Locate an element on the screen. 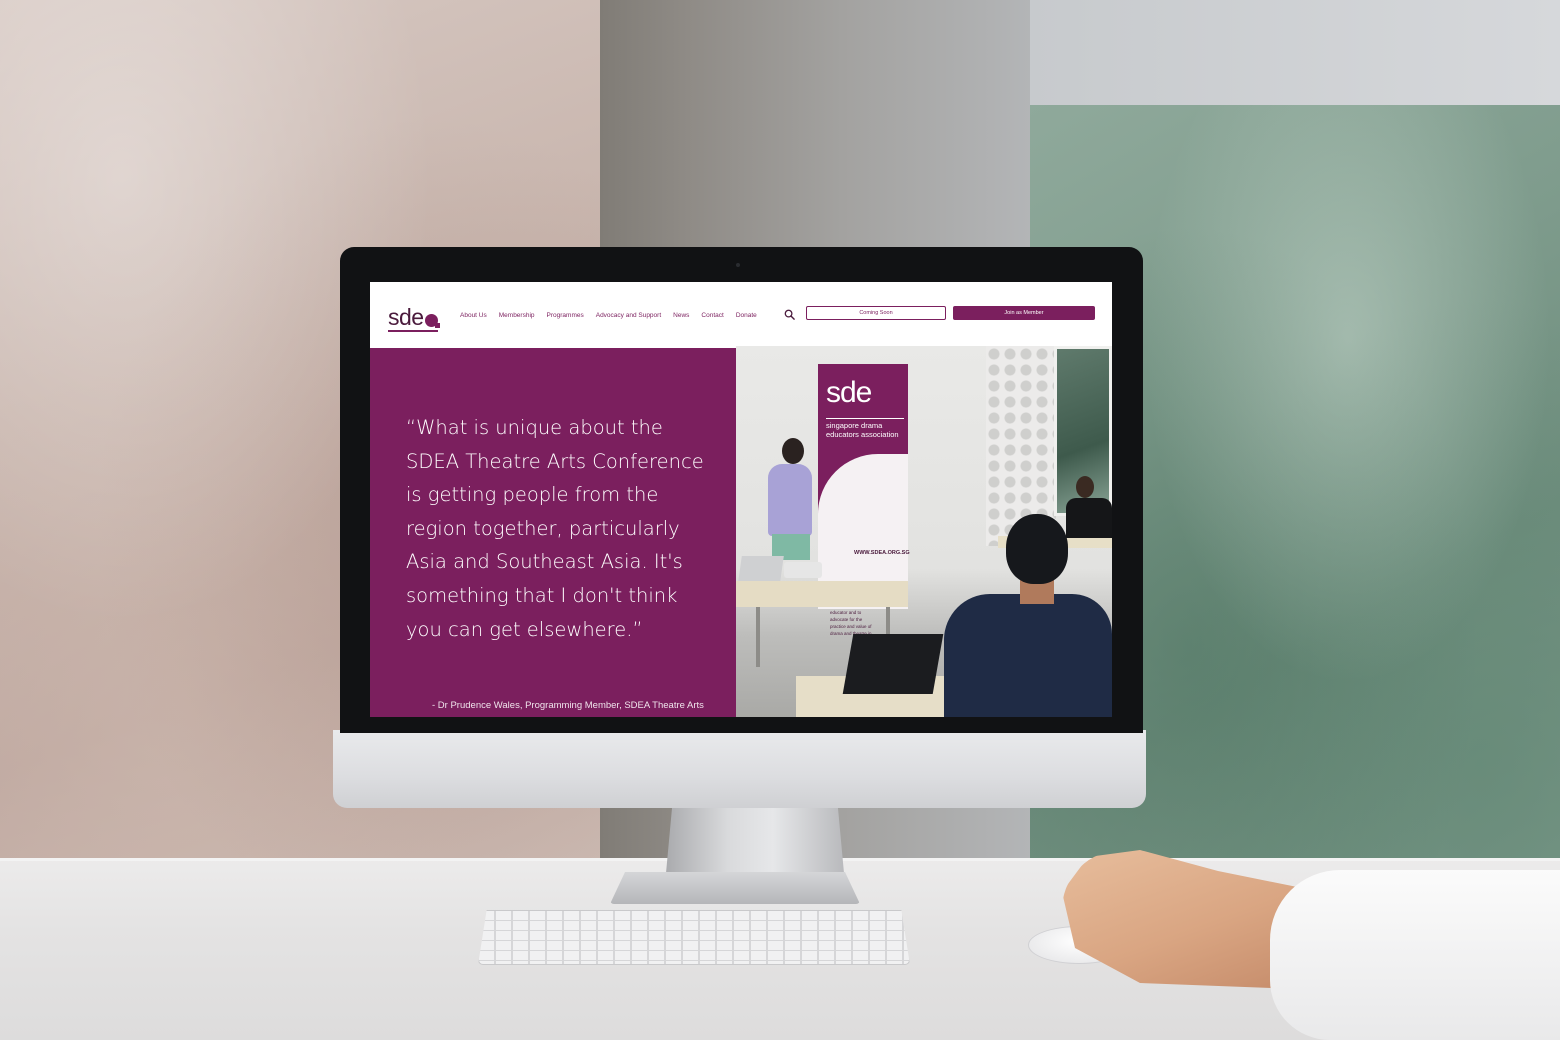 Image resolution: width=1560 pixels, height=1040 pixels. site-logo: sde is located at coordinates (414, 316).